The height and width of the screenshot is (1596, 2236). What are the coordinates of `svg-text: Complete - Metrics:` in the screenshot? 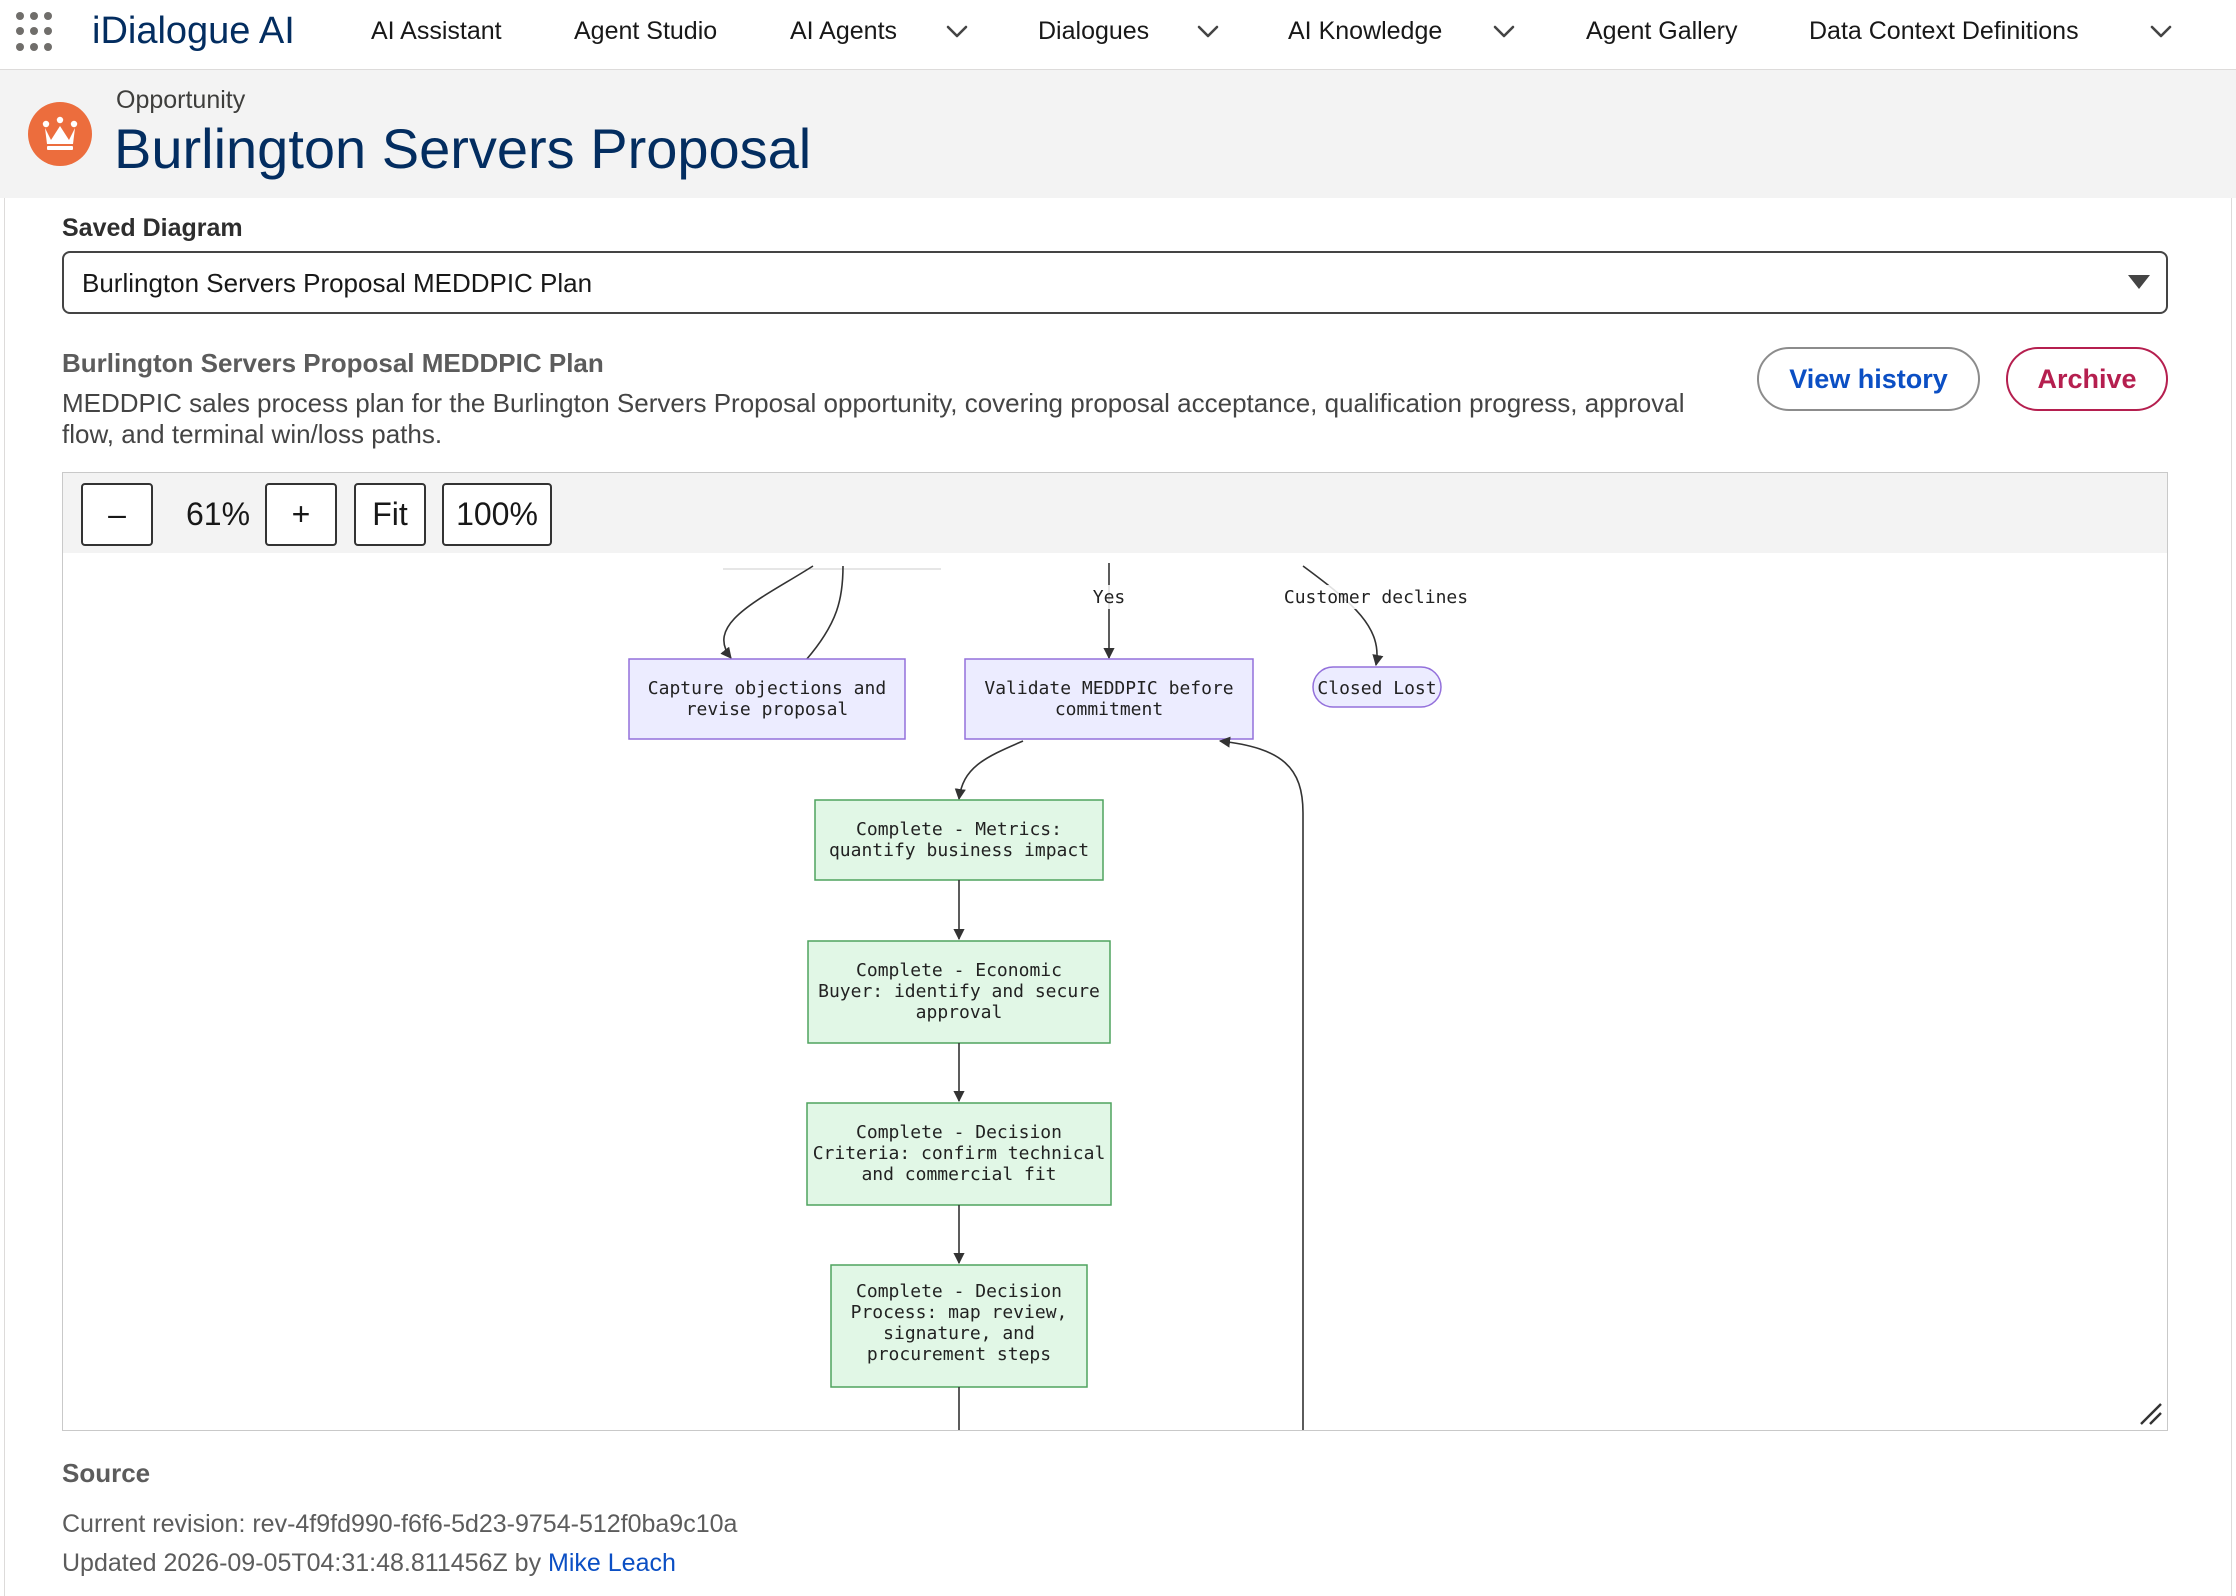 It's located at (959, 829).